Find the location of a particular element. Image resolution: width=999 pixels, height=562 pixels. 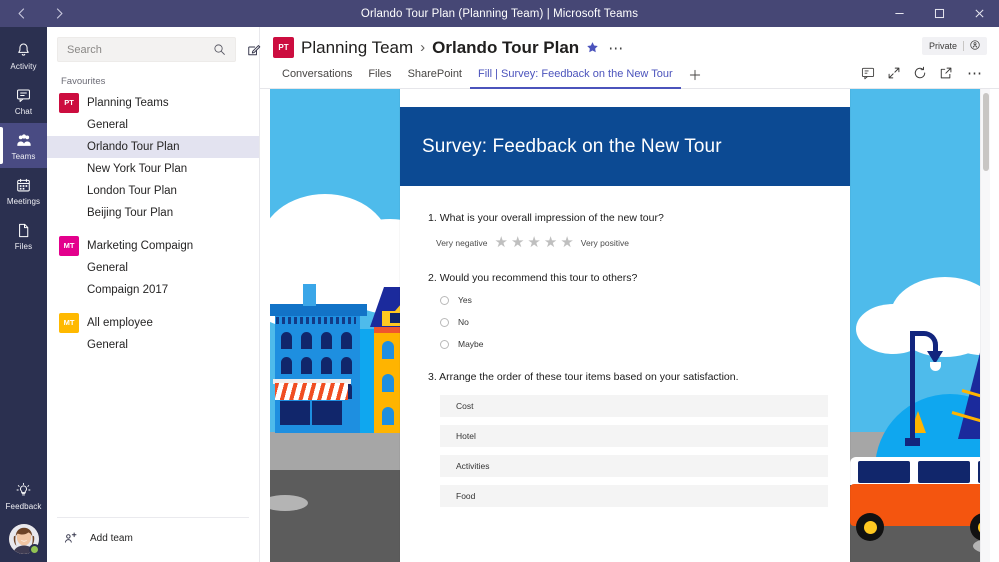

channel-name: Beijing Tour Plan is located at coordinates (130, 213).